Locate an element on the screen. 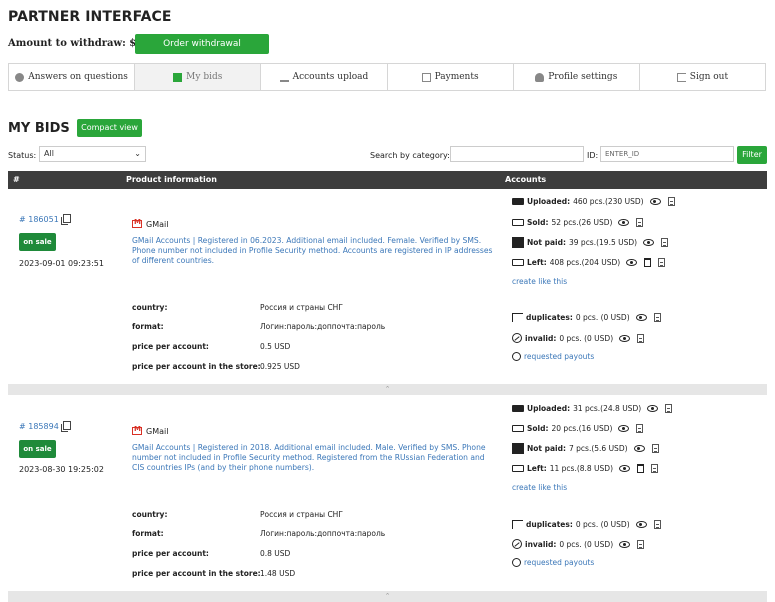 Image resolution: width=775 pixels, height=602 pixels. status-select: All ⌄ is located at coordinates (92, 154).